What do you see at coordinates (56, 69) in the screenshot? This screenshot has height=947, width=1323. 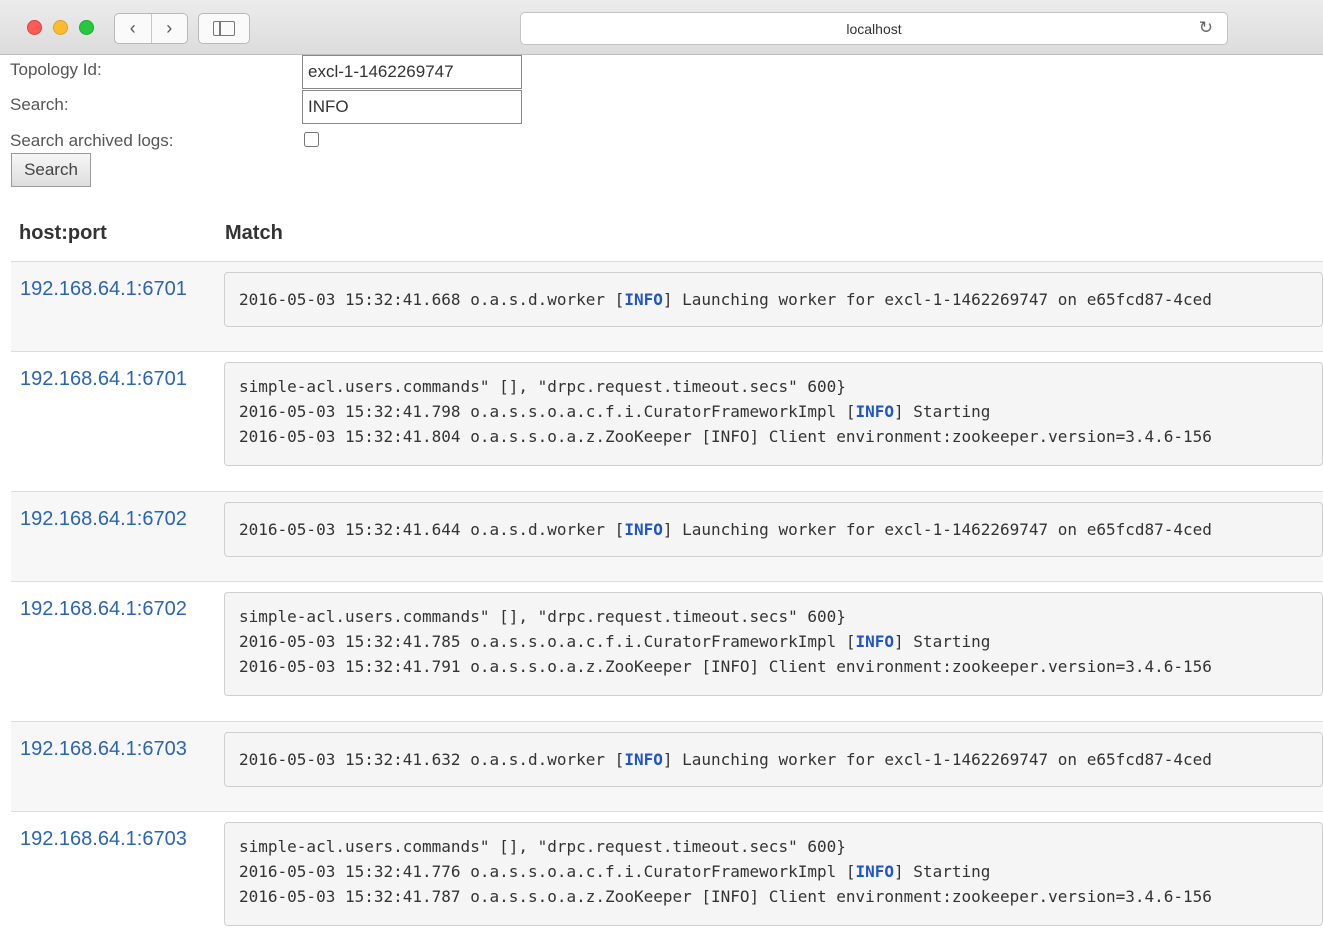 I see `topology-id-label: Topology Id:` at bounding box center [56, 69].